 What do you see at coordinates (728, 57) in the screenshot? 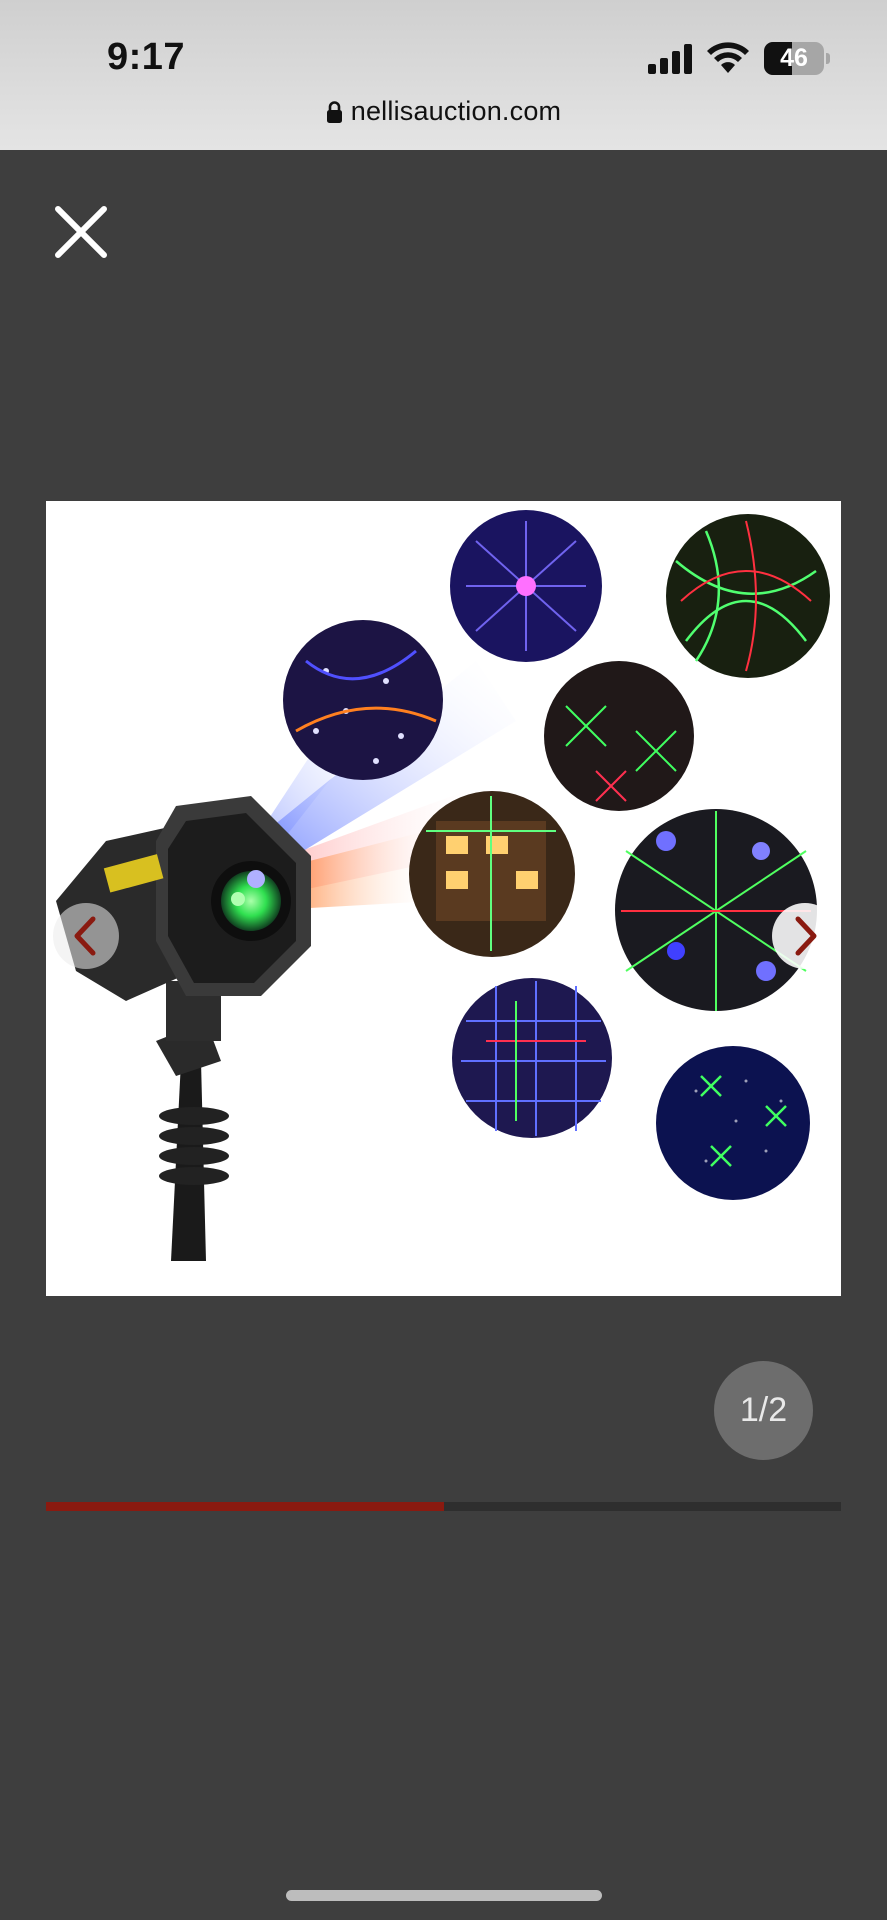
I see `wifi-icon` at bounding box center [728, 57].